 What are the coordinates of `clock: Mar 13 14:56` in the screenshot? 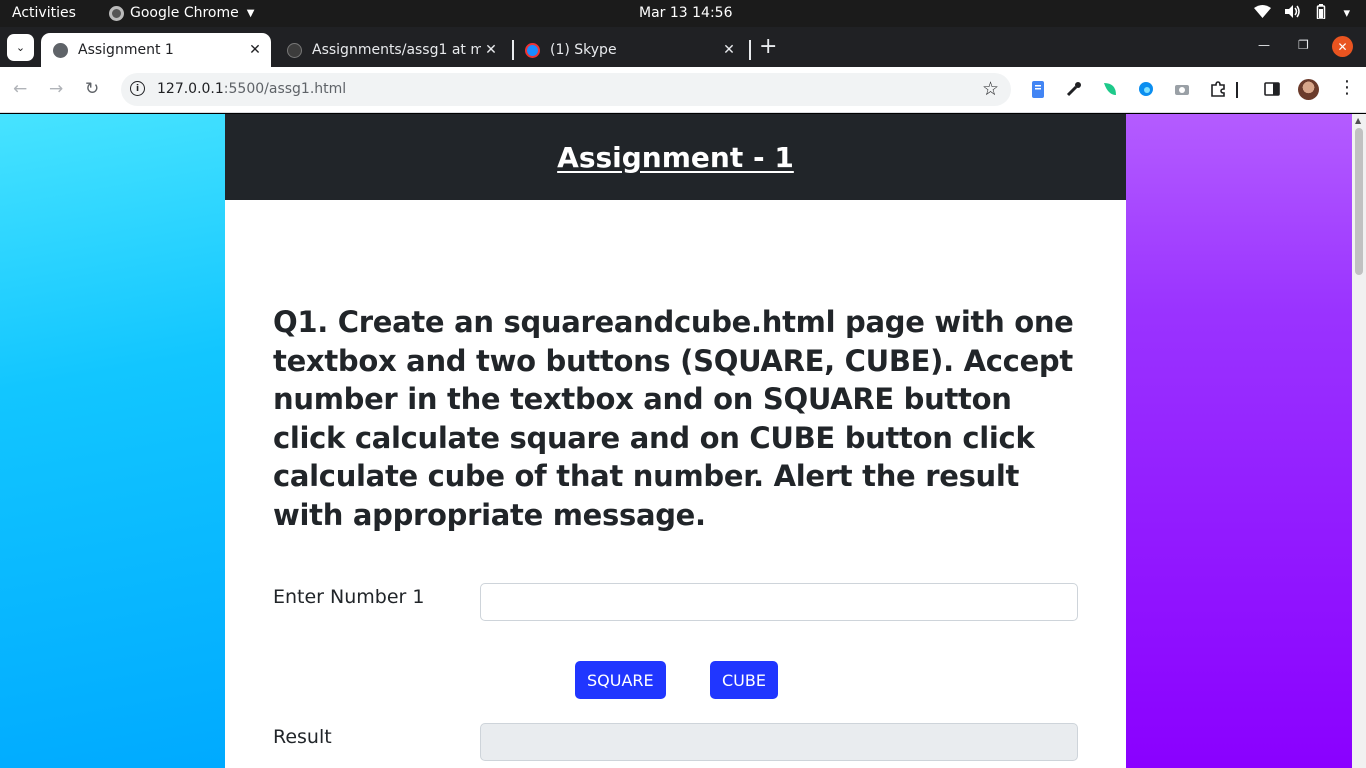 It's located at (685, 13).